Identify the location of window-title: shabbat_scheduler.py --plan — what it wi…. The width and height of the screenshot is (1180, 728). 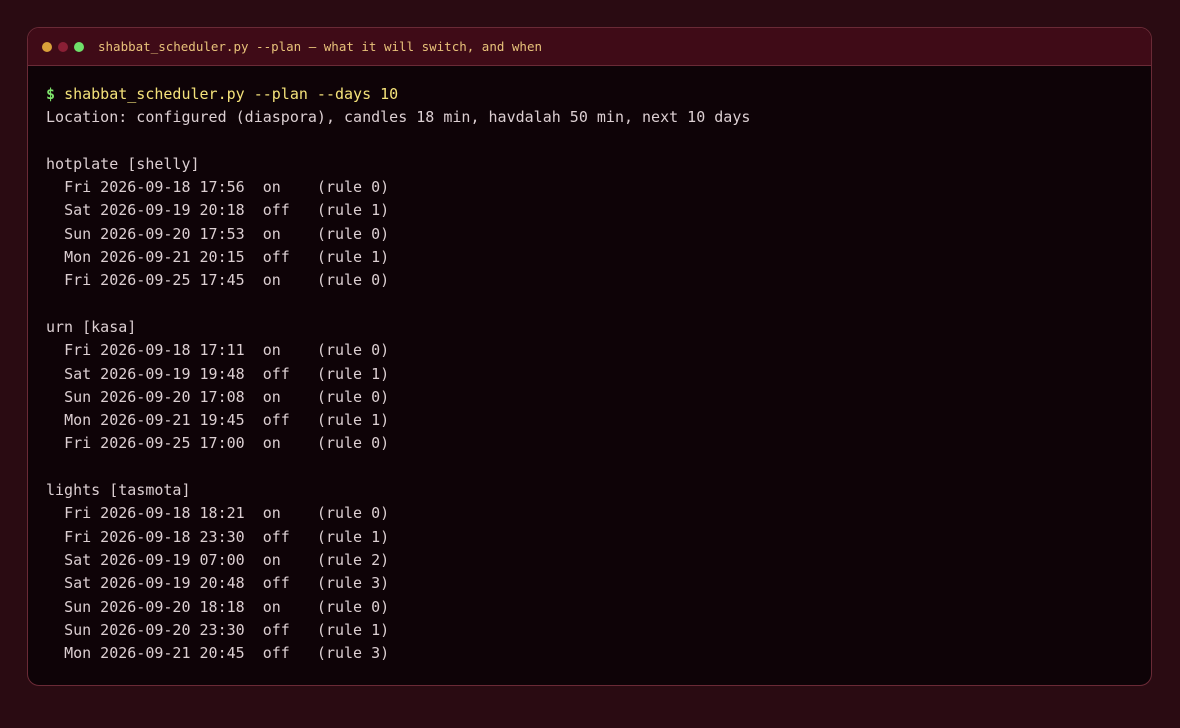
(320, 46).